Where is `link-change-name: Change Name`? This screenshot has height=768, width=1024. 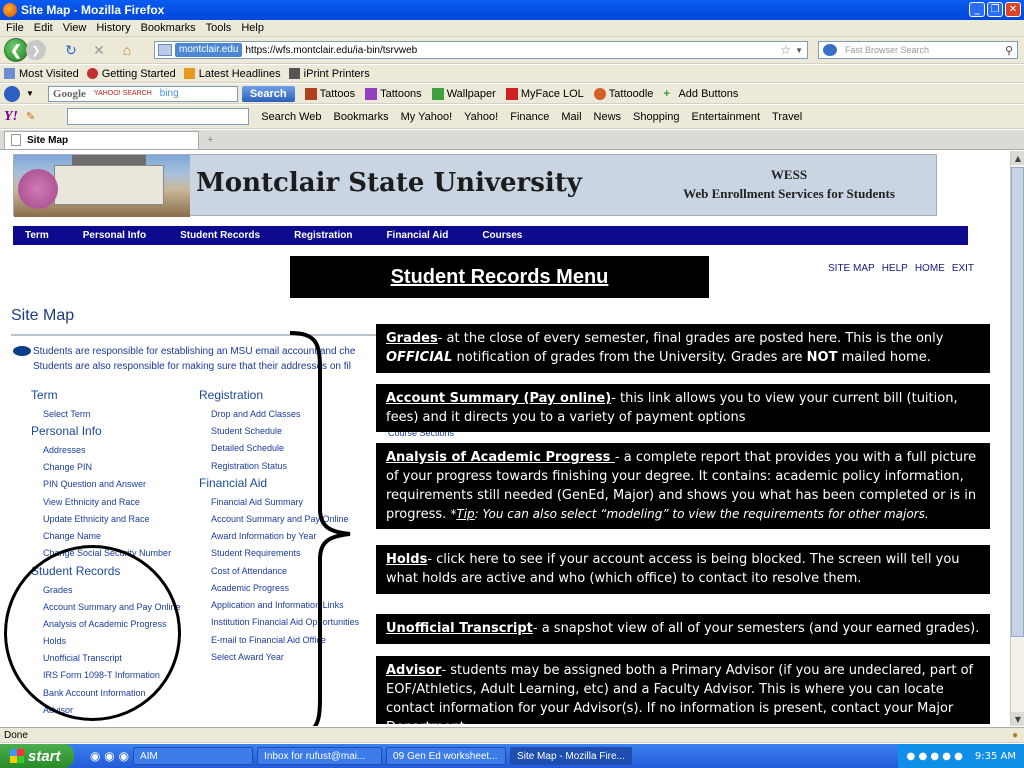
link-change-name: Change Name is located at coordinates (72, 536).